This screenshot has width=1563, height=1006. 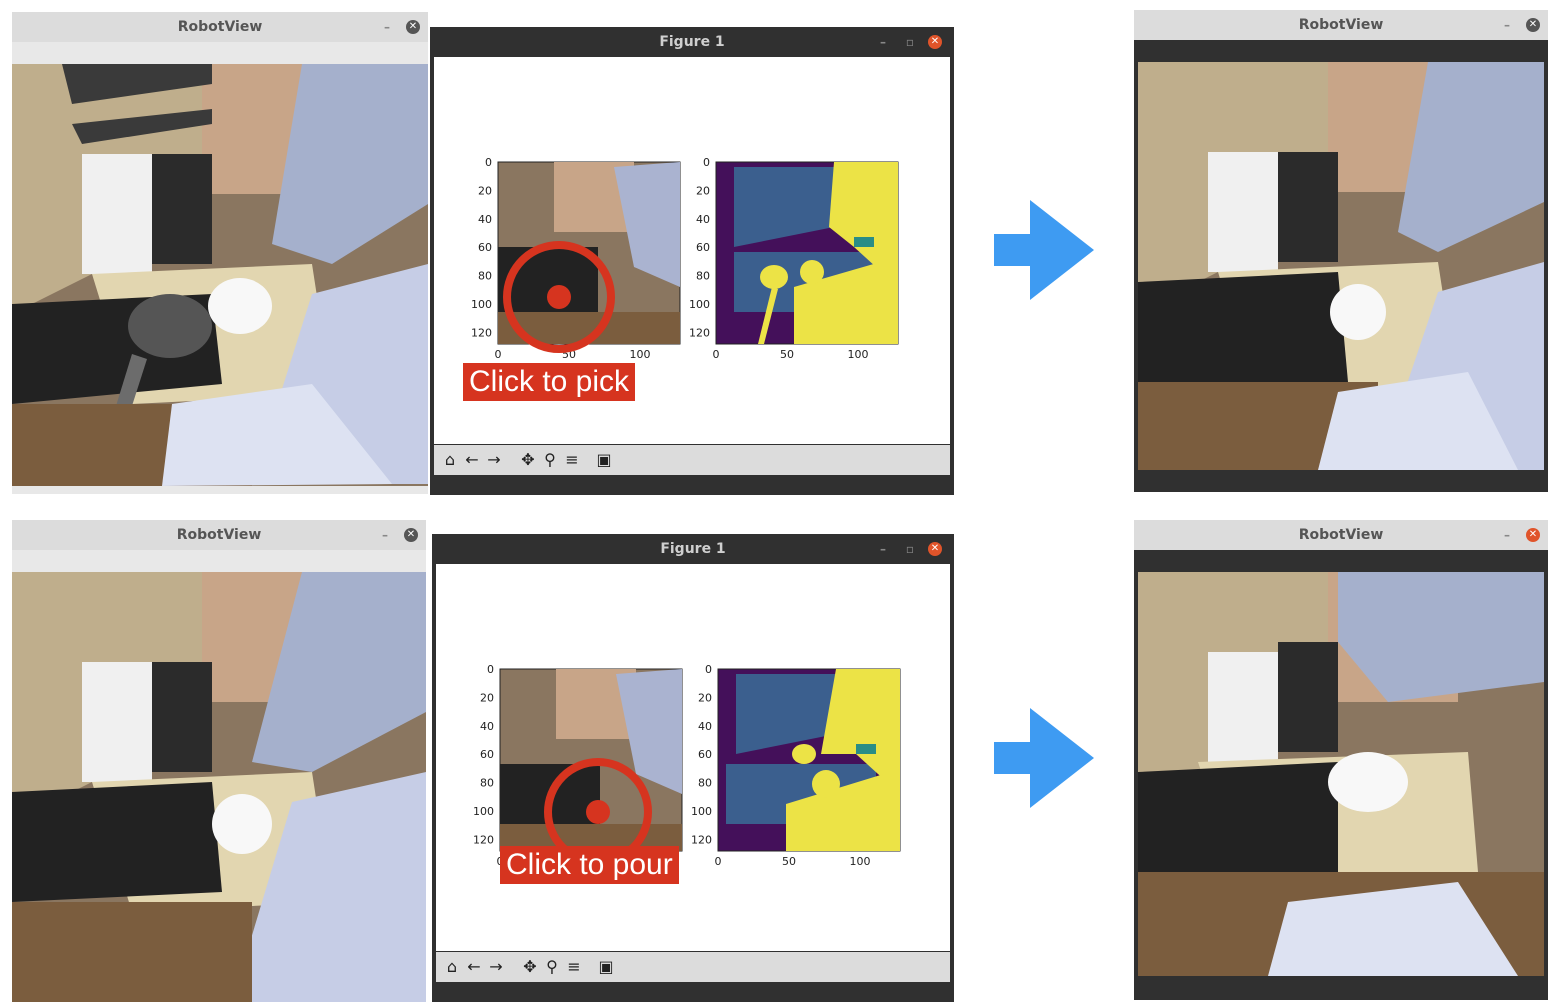 I want to click on robotview-window-bottom-left: RobotView – ✕, so click(x=219, y=761).